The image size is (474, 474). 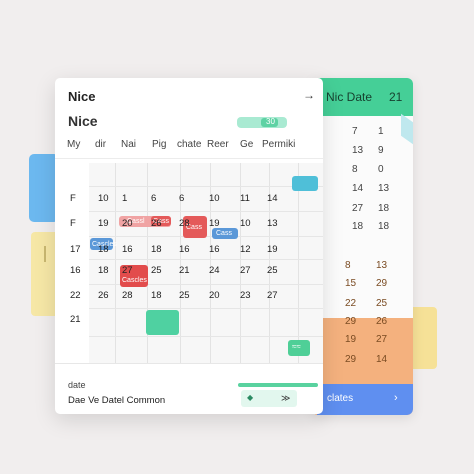 What do you see at coordinates (350, 303) in the screenshot?
I see `side-day-cell: 22` at bounding box center [350, 303].